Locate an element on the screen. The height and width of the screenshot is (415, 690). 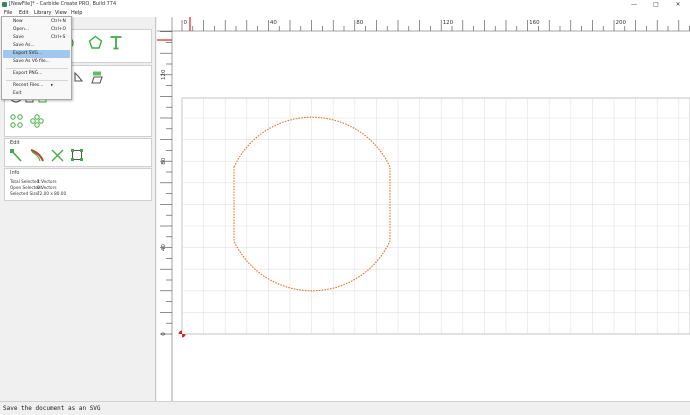
close-button: ✕ is located at coordinates (678, 4).